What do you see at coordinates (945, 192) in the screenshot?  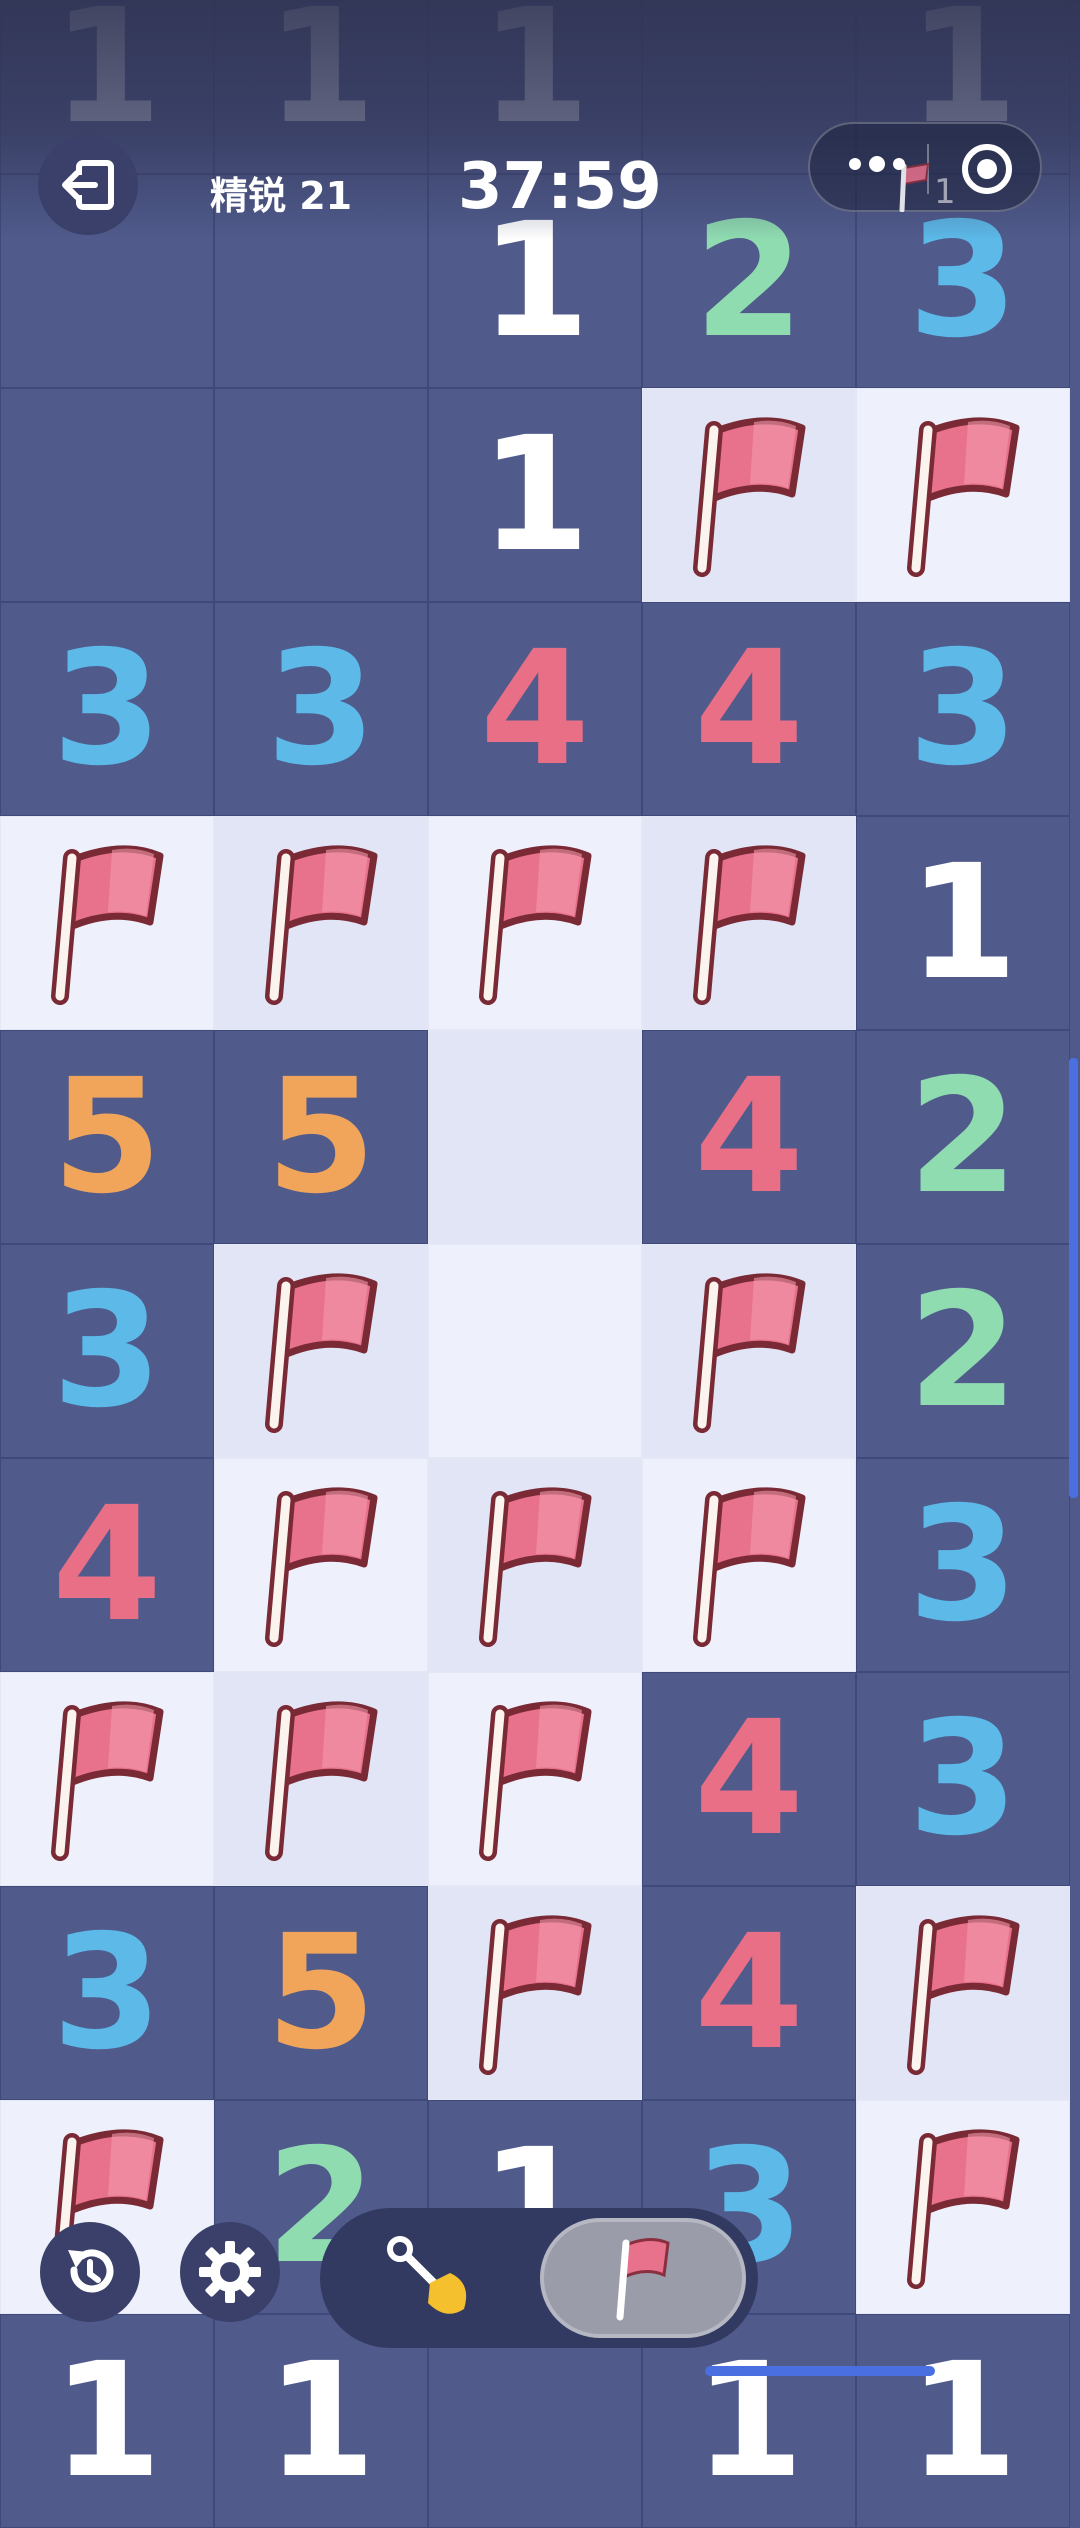 I see `remaining-flags-count: 1` at bounding box center [945, 192].